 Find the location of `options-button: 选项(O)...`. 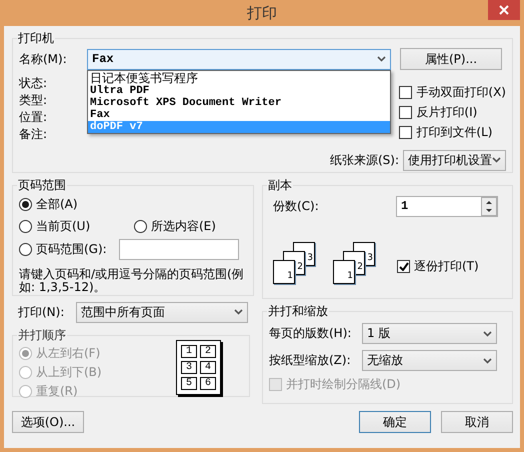

options-button: 选项(O)... is located at coordinates (48, 422).